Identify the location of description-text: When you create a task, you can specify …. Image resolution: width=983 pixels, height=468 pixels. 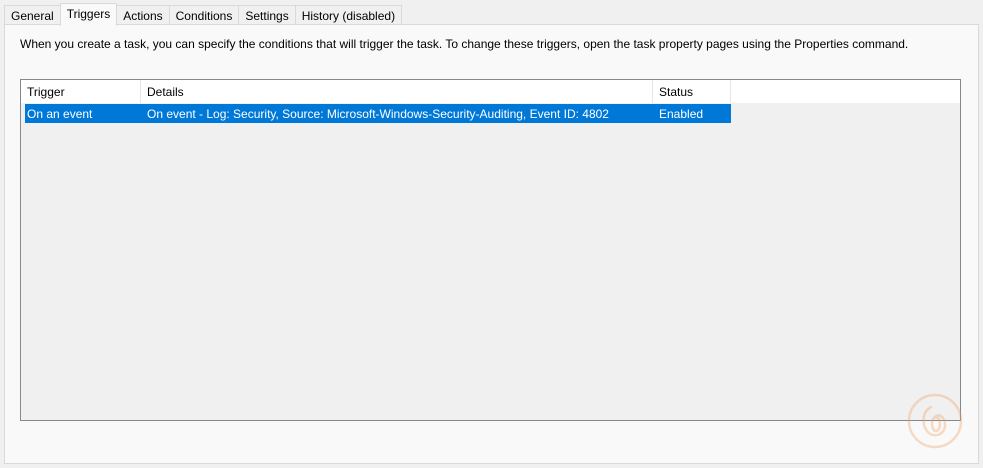
(464, 44).